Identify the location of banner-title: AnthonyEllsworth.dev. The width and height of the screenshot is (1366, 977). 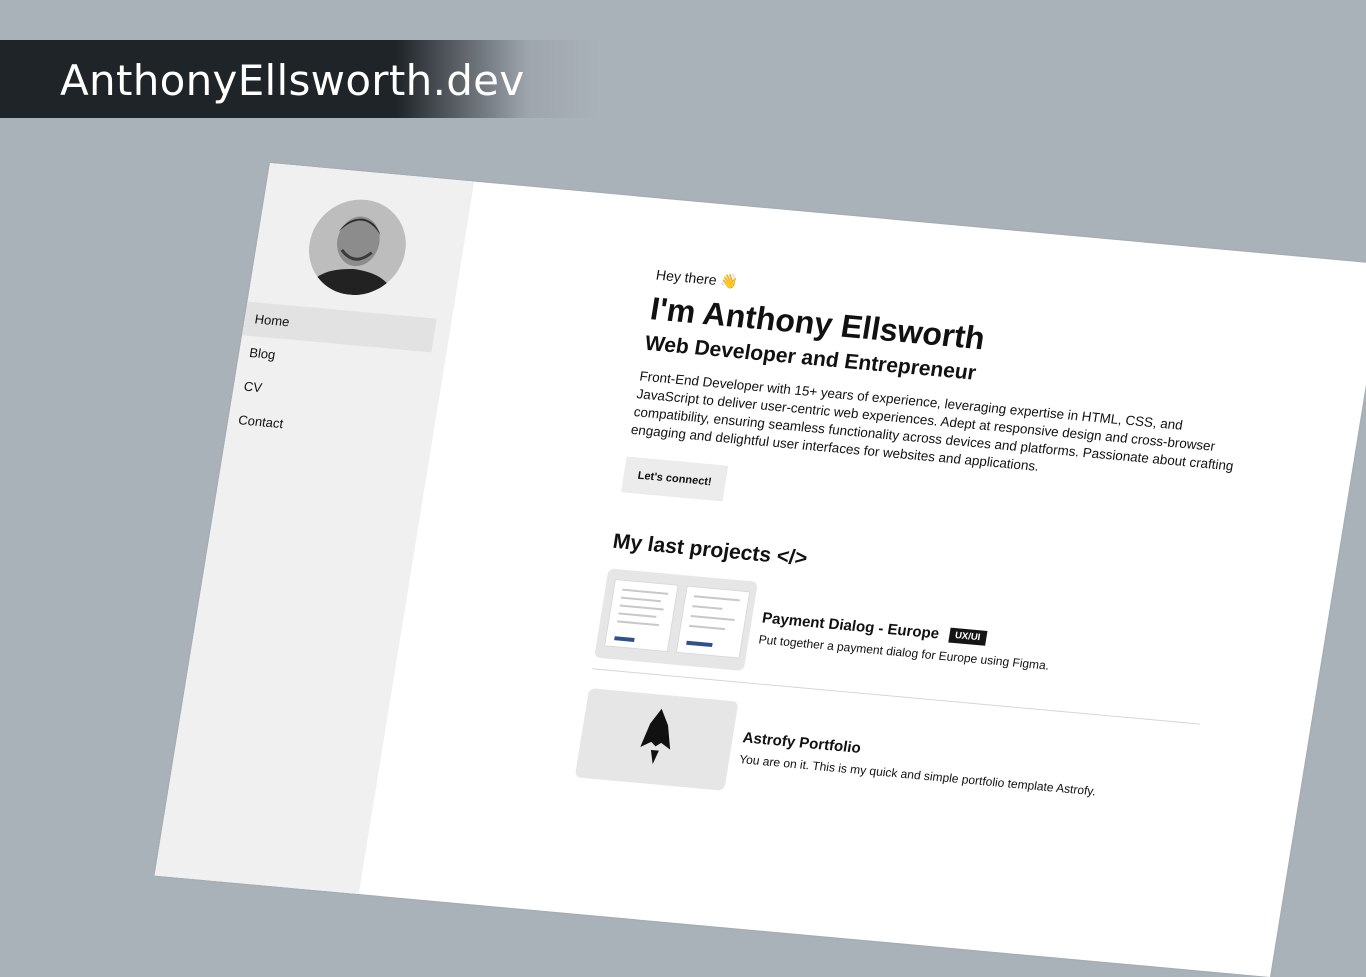
(292, 80).